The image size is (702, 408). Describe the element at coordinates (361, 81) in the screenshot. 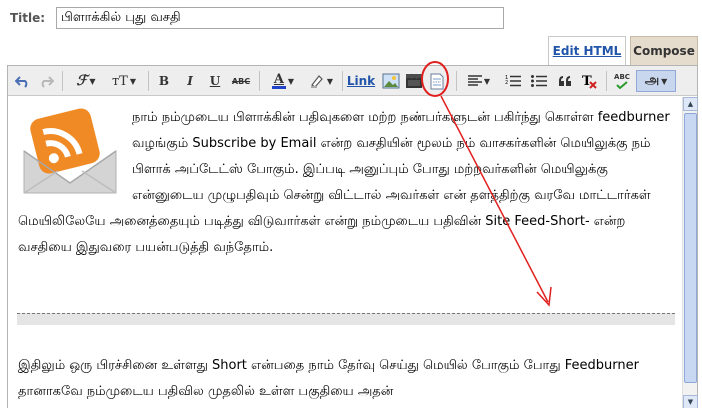

I see `link-icon: Link` at that location.